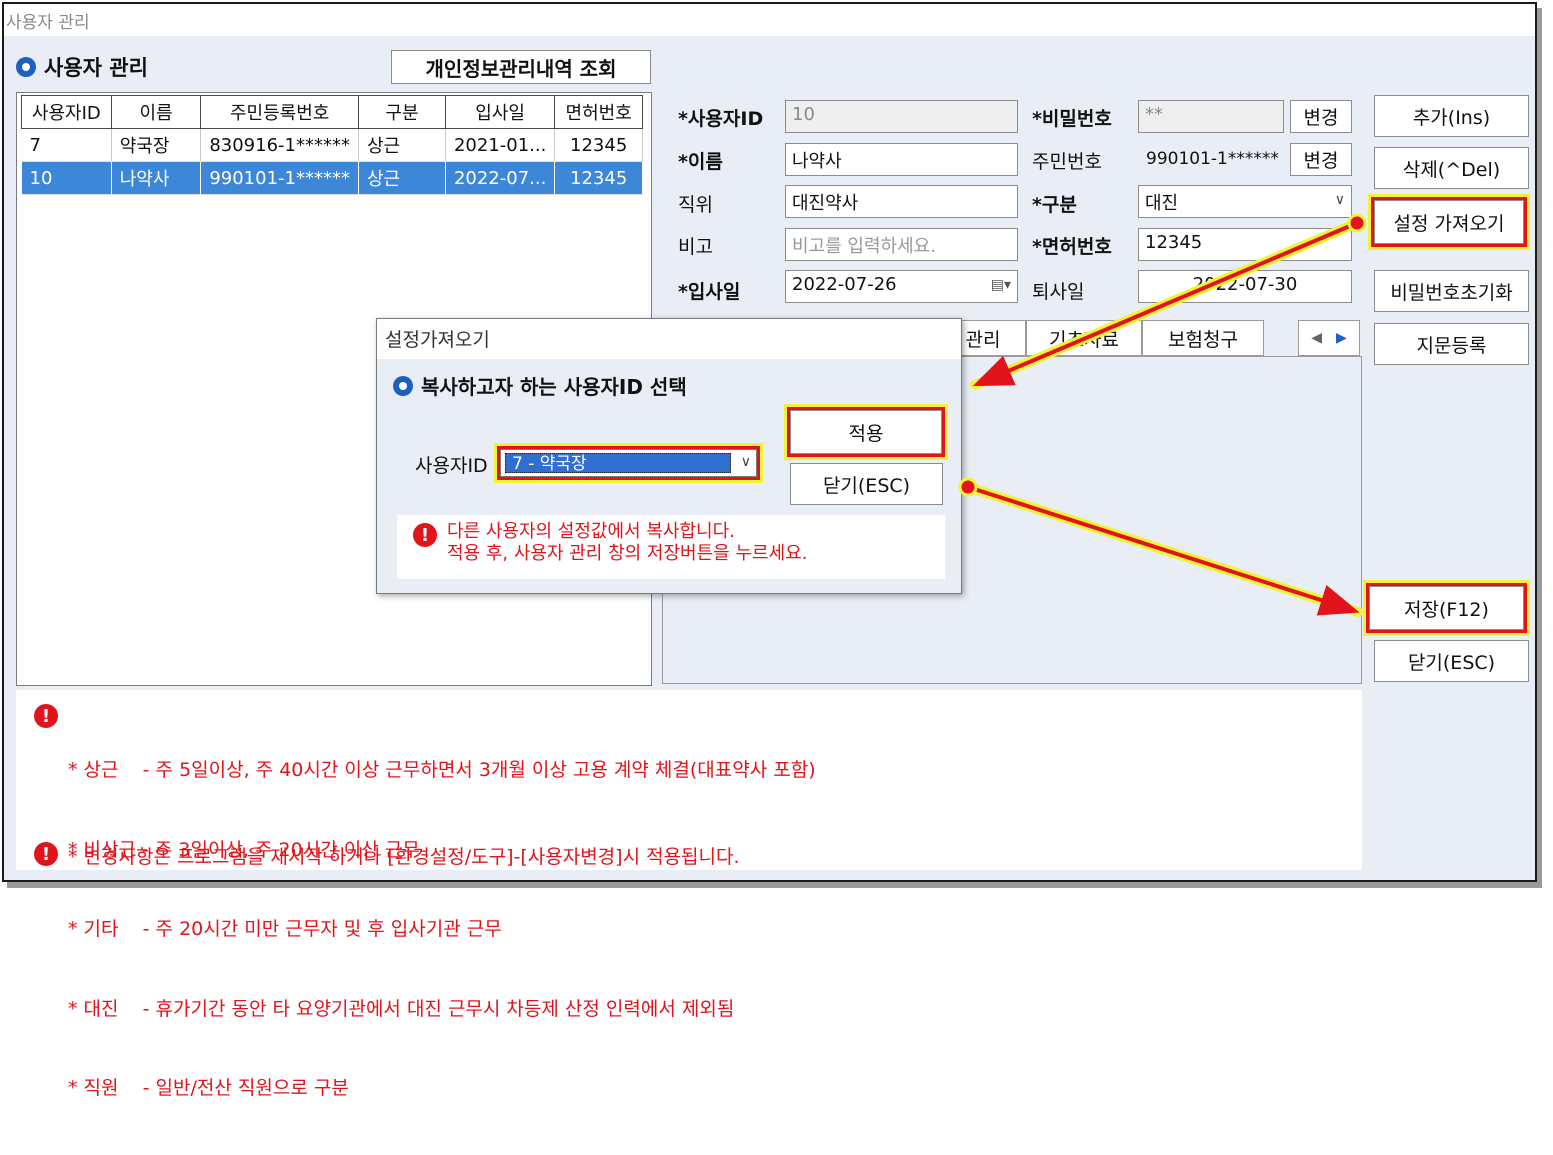 Image resolution: width=1553 pixels, height=1155 pixels. I want to click on note-line: * 기타 - 주 20시간 미만 근무자 및 후 입사기관 근무, so click(285, 929).